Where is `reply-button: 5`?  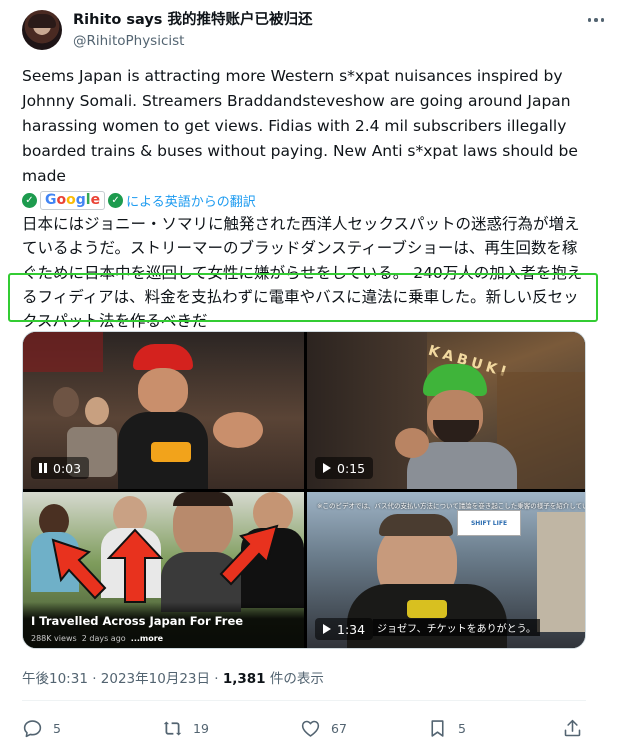 reply-button: 5 is located at coordinates (41, 728).